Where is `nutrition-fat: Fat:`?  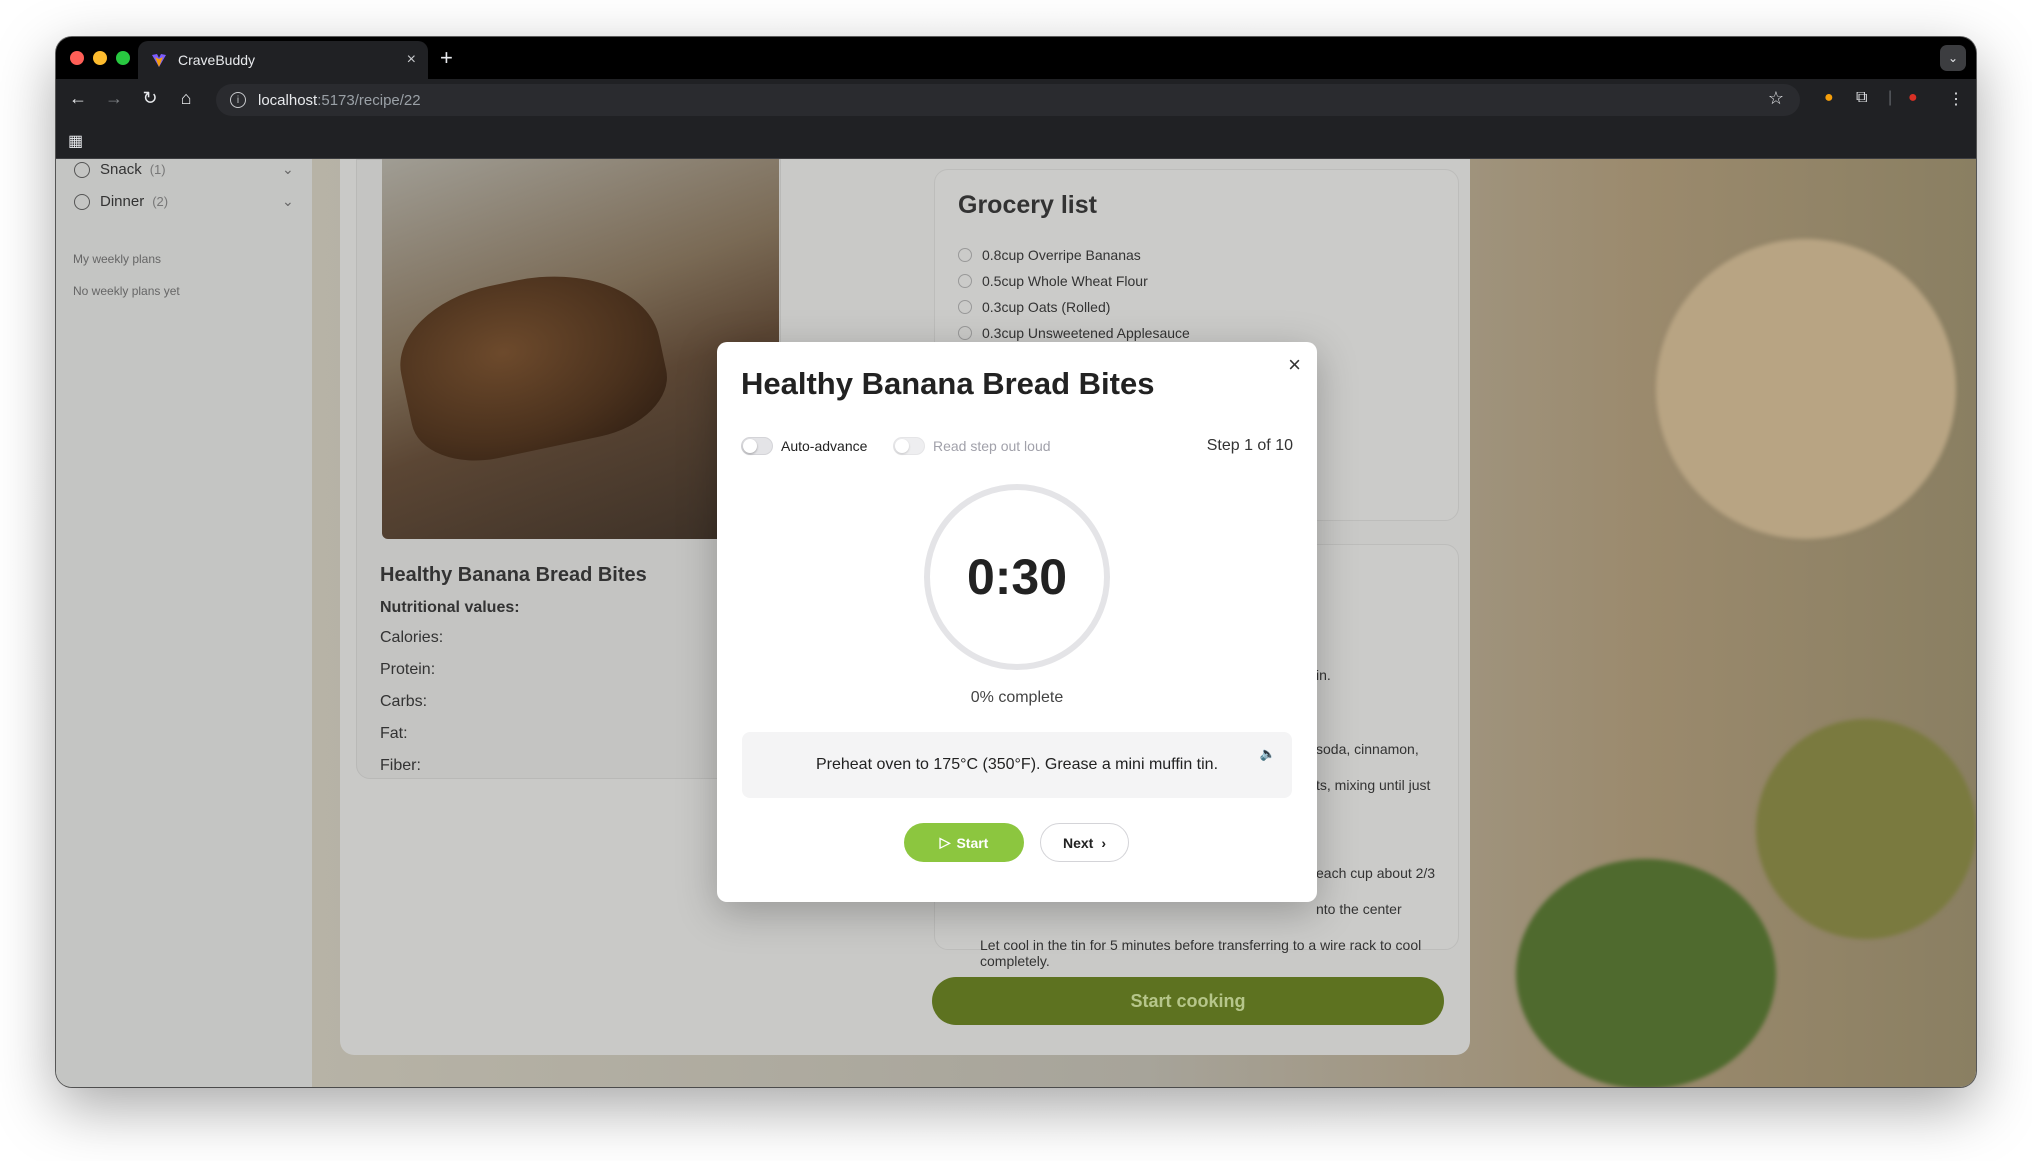
nutrition-fat: Fat: is located at coordinates (394, 733).